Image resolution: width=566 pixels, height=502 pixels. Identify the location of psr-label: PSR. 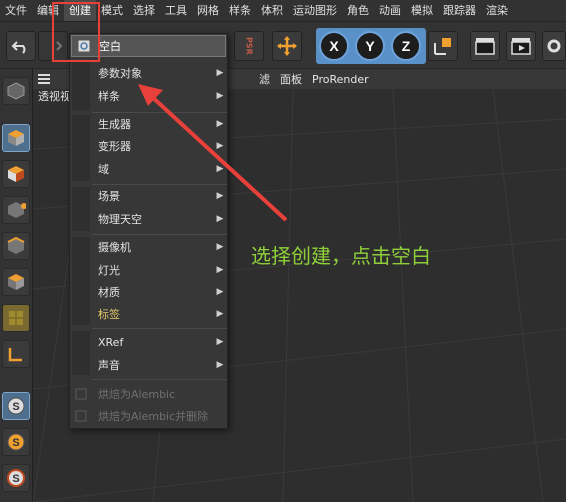
(249, 46).